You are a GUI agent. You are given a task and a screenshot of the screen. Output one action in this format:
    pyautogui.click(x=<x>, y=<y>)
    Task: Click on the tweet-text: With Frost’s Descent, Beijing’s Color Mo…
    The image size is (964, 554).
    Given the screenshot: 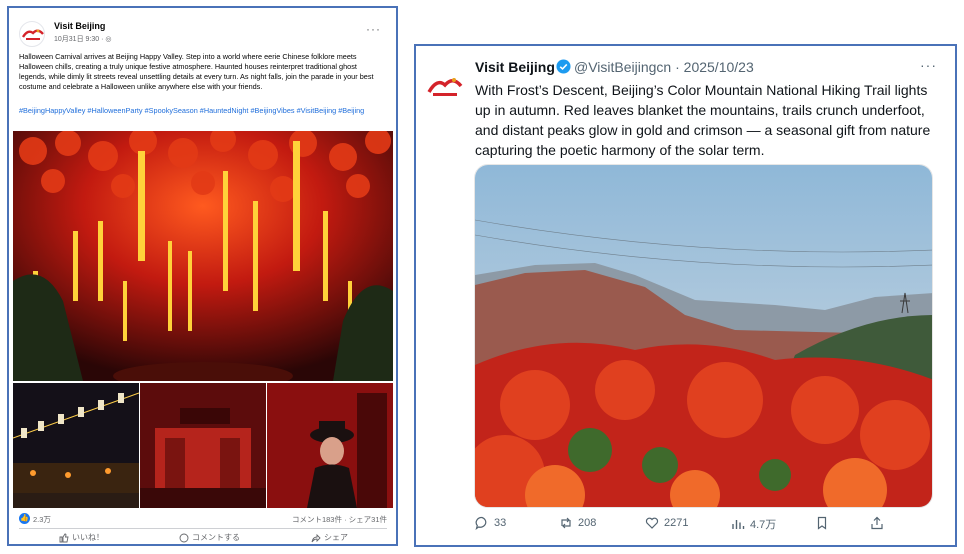 What is the action you would take?
    pyautogui.click(x=703, y=120)
    